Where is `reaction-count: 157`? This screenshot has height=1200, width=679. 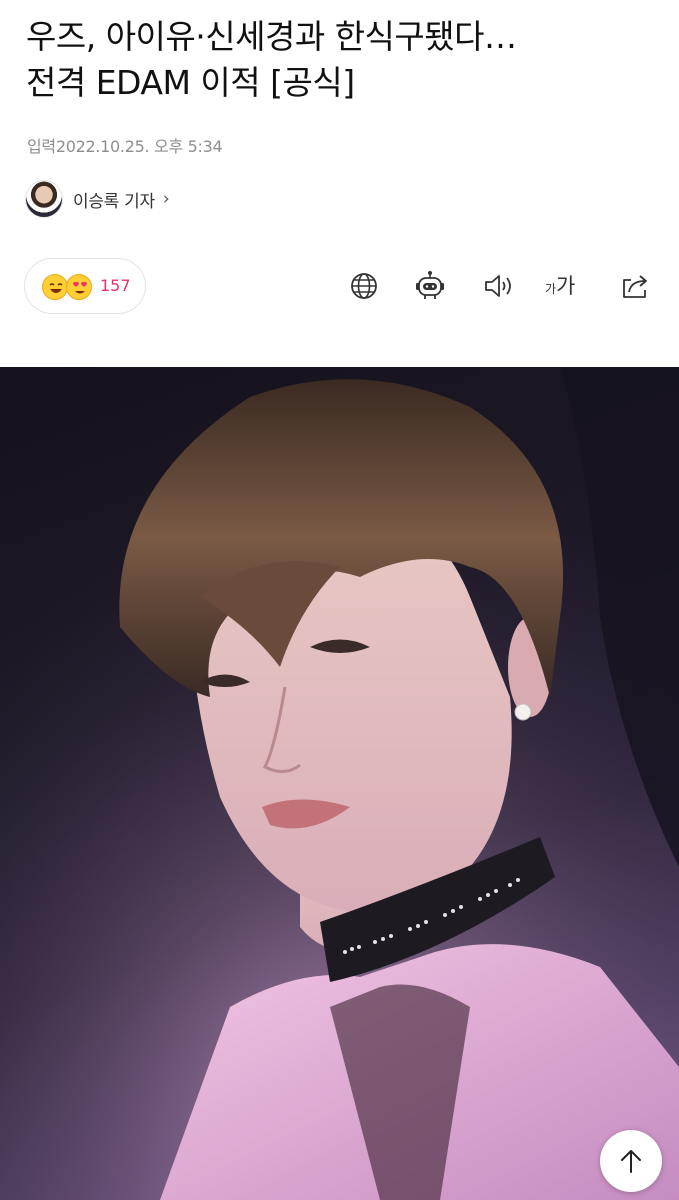
reaction-count: 157 is located at coordinates (115, 285).